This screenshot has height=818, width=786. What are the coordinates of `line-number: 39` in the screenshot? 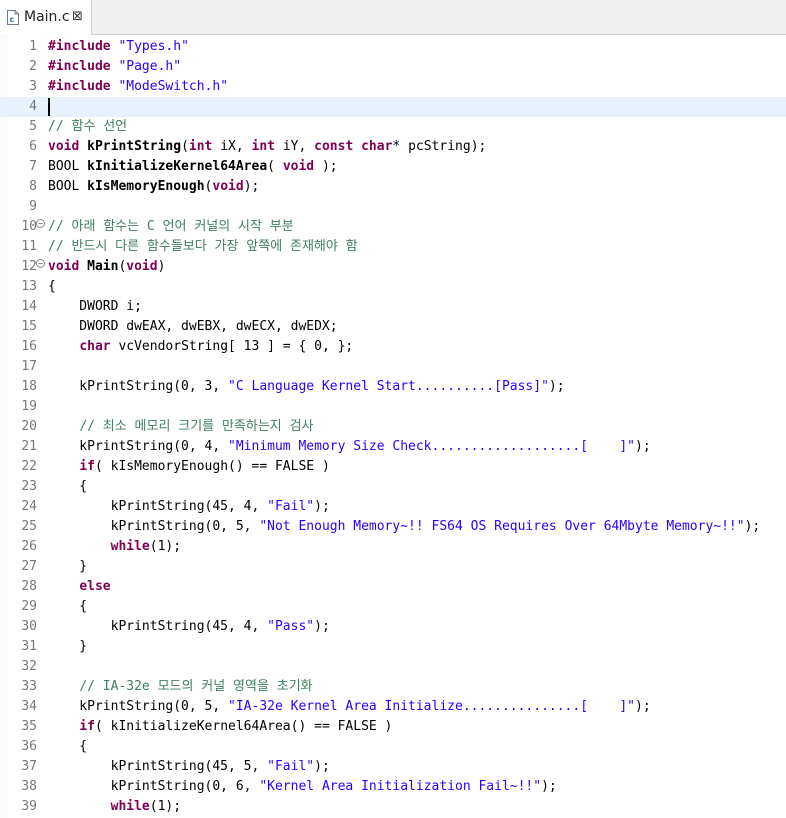 It's located at (29, 806).